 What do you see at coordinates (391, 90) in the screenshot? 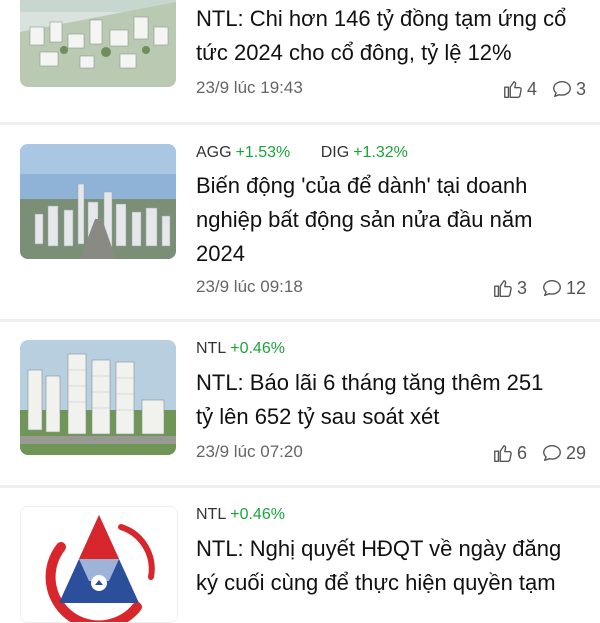
I see `news-meta: 23/9 lúc 19:43 4 3` at bounding box center [391, 90].